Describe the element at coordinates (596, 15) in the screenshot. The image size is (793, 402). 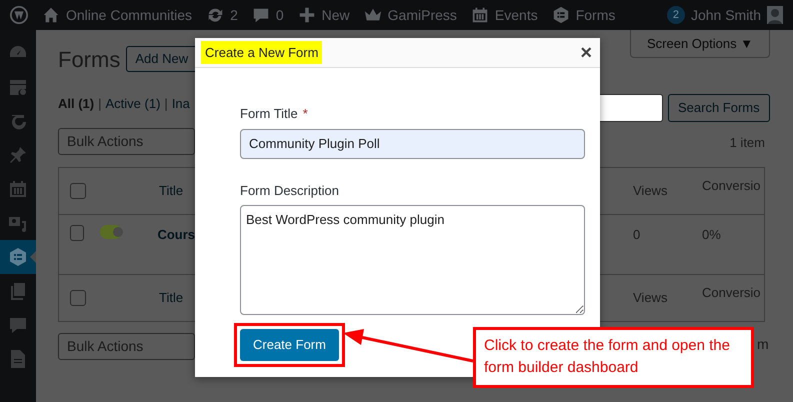
I see `menu-item: Forms` at that location.